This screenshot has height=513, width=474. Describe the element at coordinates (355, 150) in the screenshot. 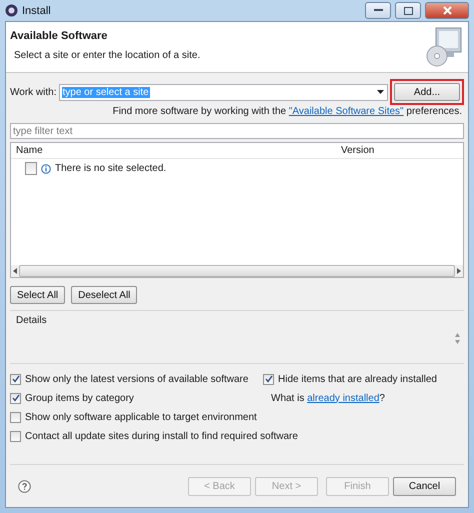

I see `column-header: Version` at that location.